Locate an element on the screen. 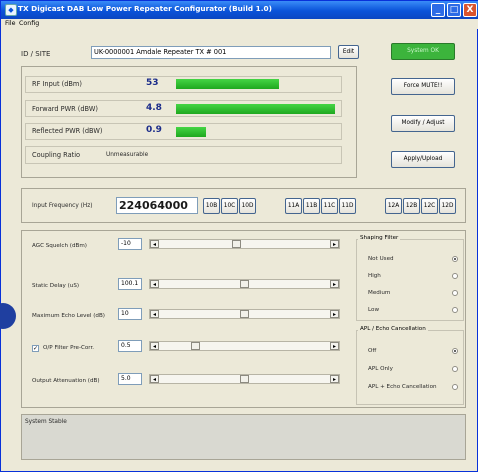  apl-option-label: Off is located at coordinates (372, 351).